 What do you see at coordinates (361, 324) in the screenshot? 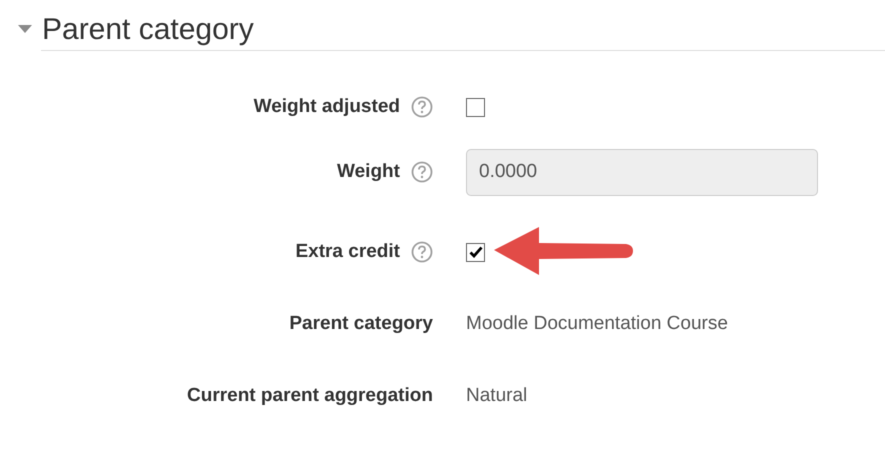
I see `field-label: Parent category` at bounding box center [361, 324].